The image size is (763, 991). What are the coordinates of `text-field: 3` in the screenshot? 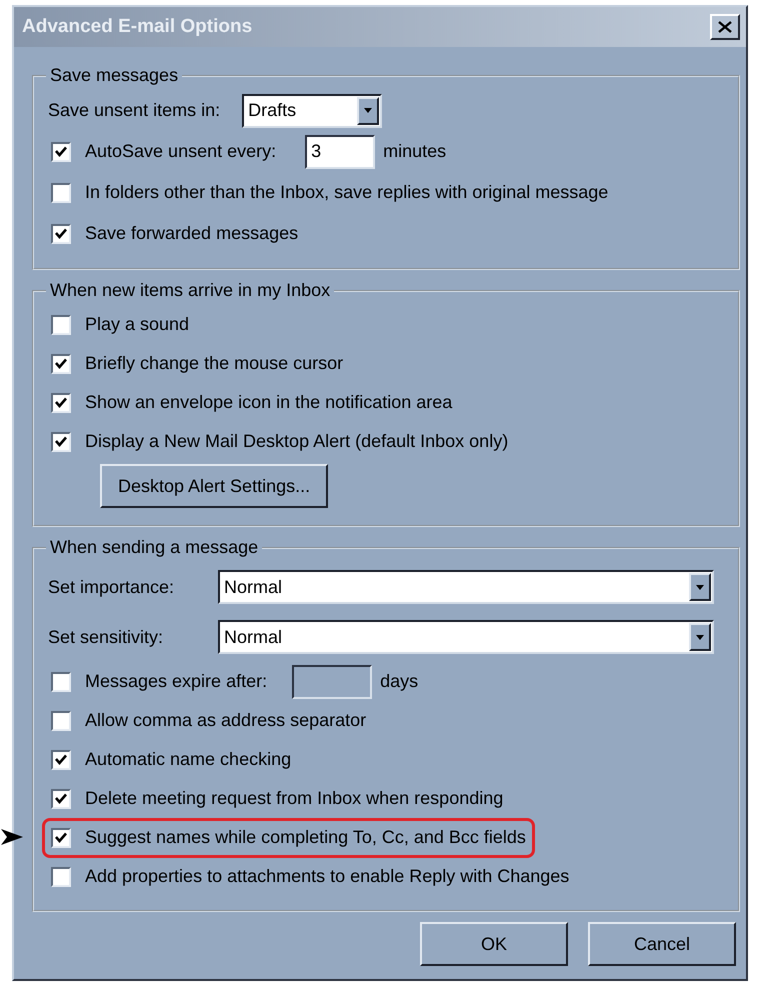 It's located at (340, 151).